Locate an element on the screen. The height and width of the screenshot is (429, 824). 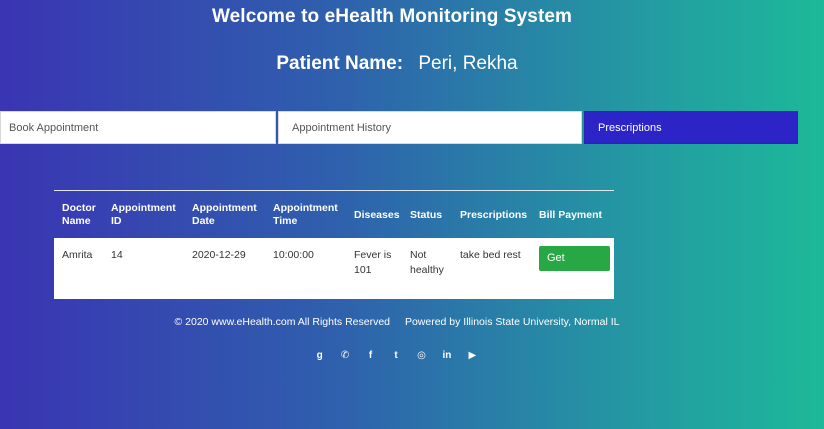
column-header: Appointment Time is located at coordinates (305, 214).